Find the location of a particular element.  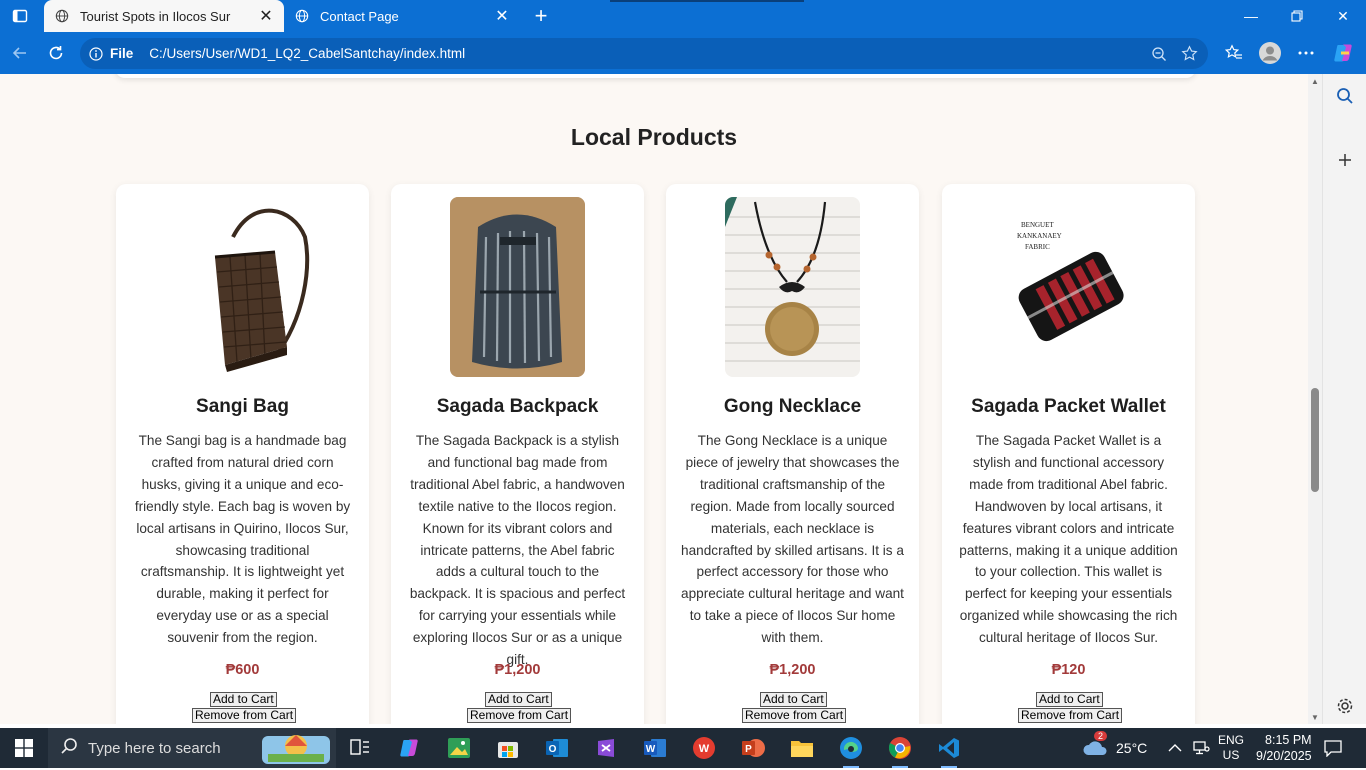

file-explorer-icon is located at coordinates (802, 748).